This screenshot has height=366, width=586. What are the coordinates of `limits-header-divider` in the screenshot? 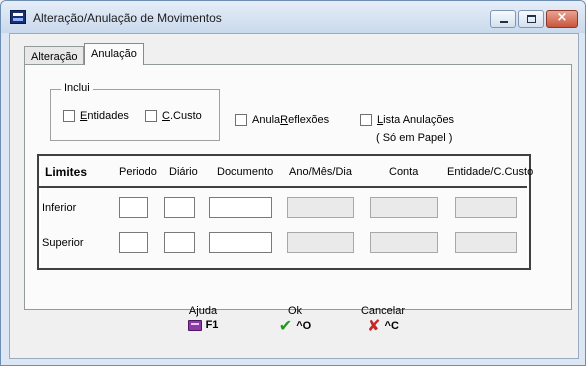 It's located at (283, 187).